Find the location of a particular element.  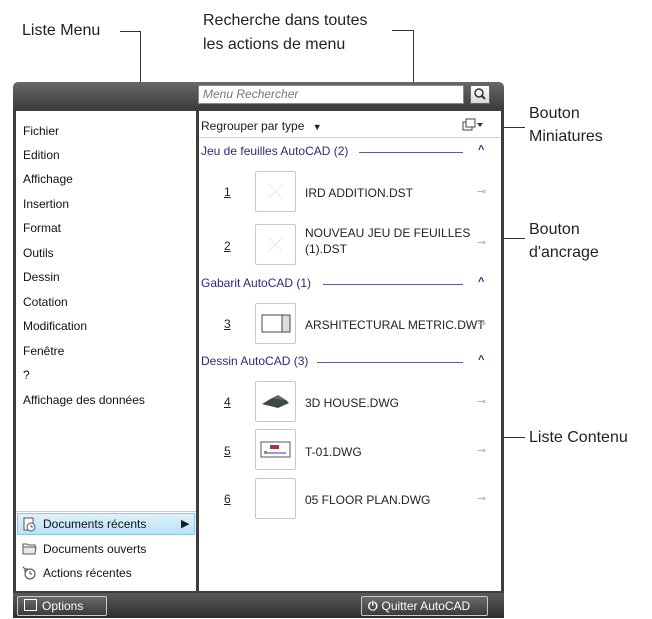

menu-item-fichier: Fichier is located at coordinates (41, 131).